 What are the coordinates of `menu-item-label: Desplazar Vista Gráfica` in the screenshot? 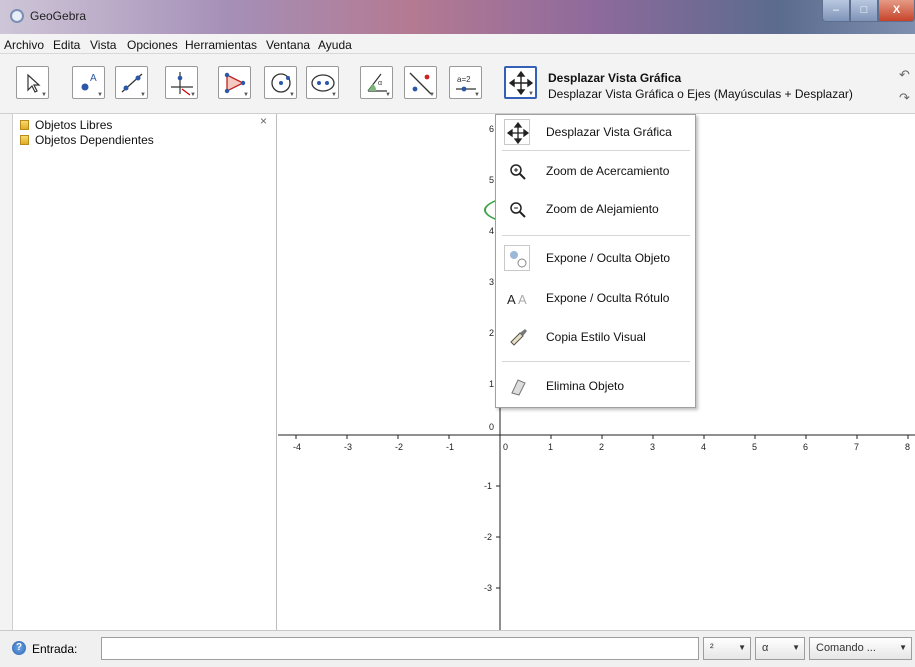 It's located at (609, 132).